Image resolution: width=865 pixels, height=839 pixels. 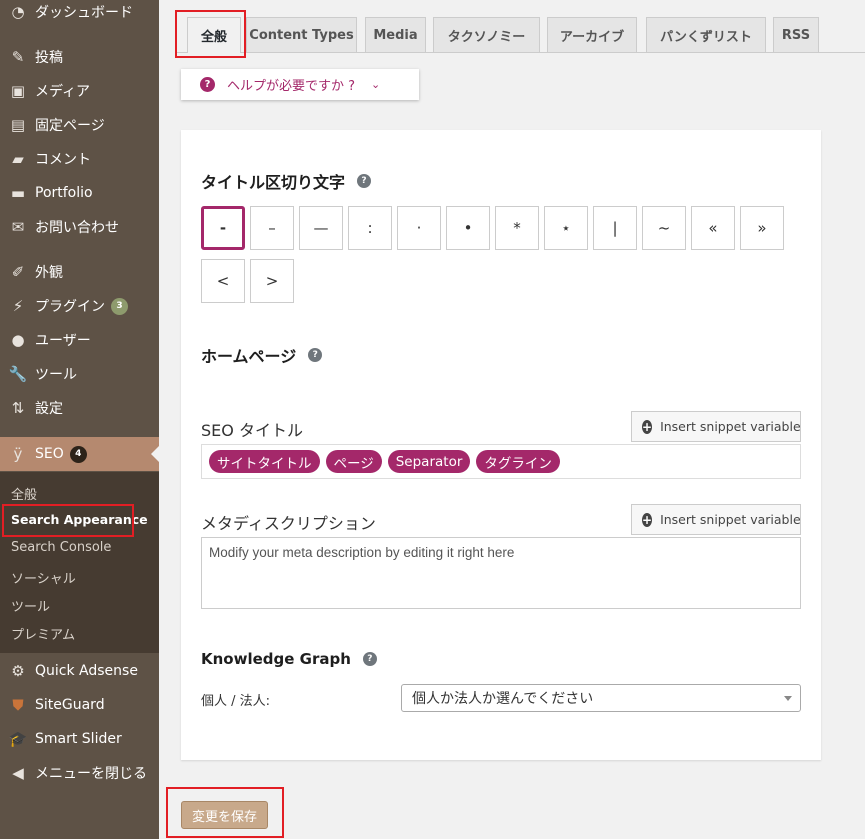 I want to click on plugin-update-badge: 3, so click(x=119, y=306).